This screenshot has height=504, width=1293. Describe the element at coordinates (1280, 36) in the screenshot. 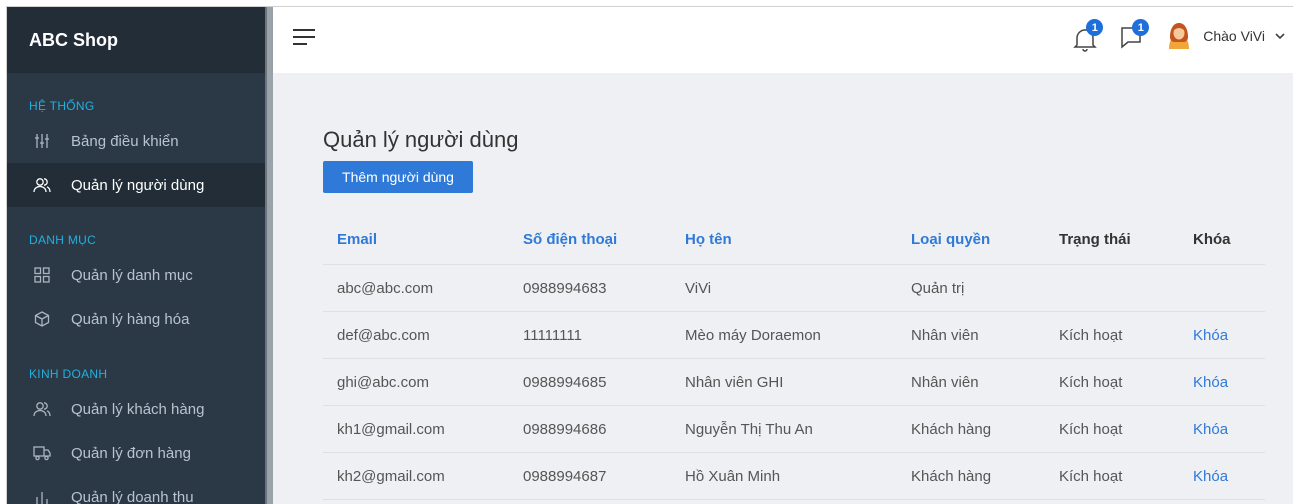

I see `chevron-down-icon` at that location.